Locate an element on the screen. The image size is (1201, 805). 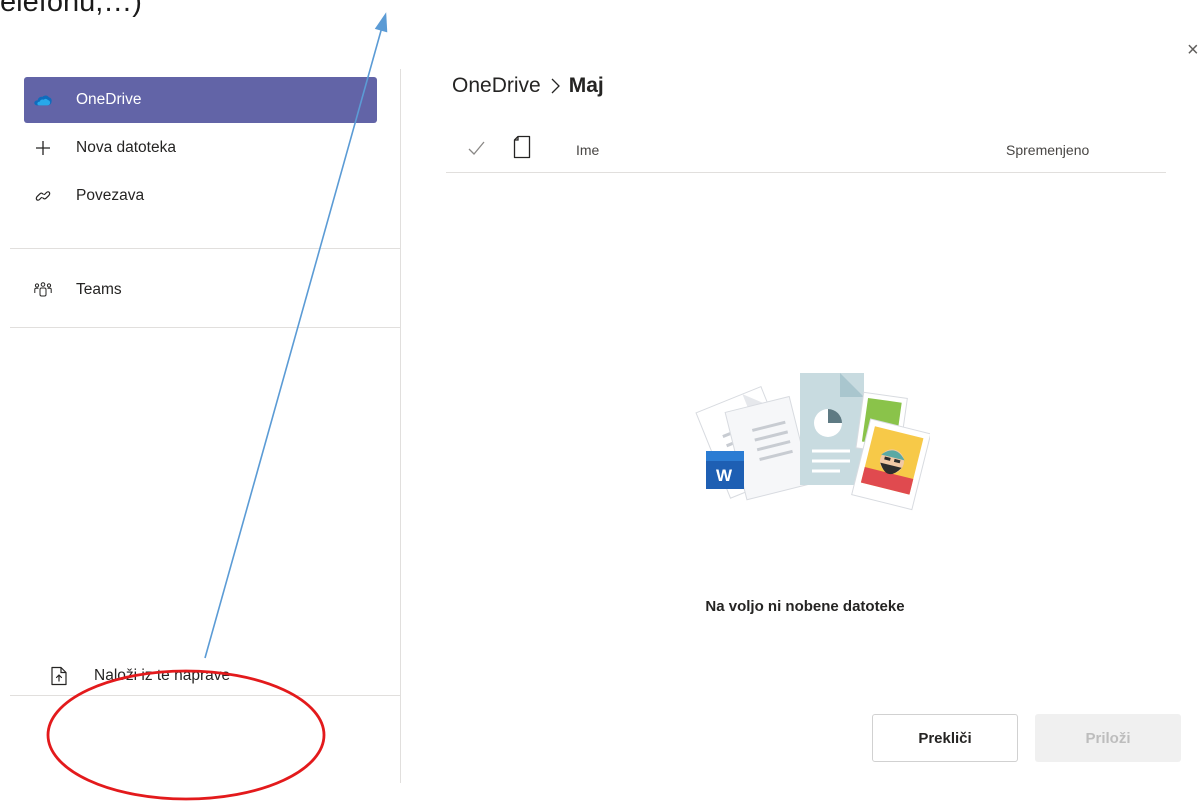
nav-item-label: Teams is located at coordinates (99, 289).